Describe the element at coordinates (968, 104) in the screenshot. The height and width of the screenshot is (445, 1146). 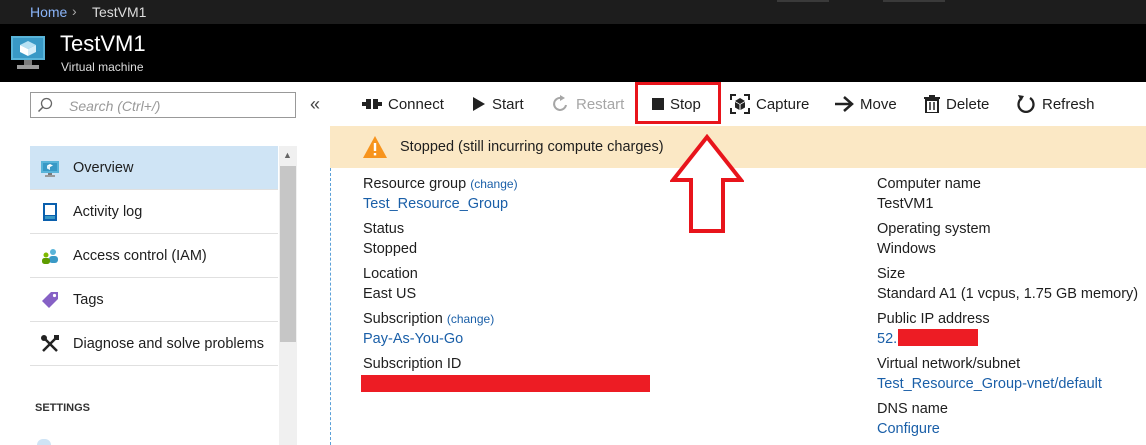
I see `delete-label: Delete` at that location.